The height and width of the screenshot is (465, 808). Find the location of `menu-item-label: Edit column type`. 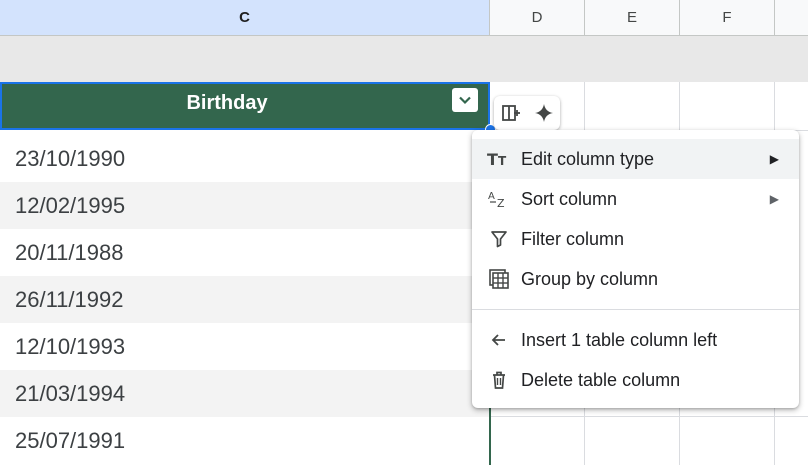

menu-item-label: Edit column type is located at coordinates (588, 158).